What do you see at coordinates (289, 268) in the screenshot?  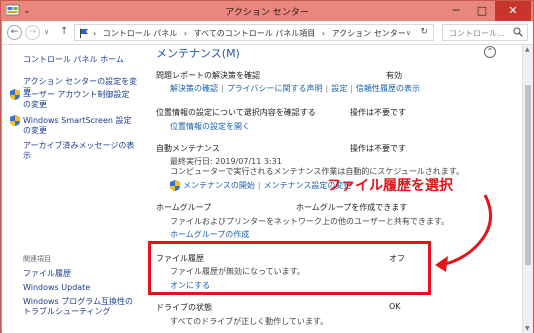 I see `highlight-box` at bounding box center [289, 268].